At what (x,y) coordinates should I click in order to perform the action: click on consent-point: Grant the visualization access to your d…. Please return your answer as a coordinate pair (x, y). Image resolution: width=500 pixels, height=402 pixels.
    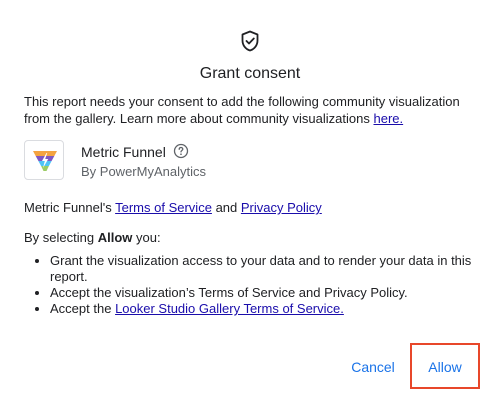
    Looking at the image, I should click on (267, 269).